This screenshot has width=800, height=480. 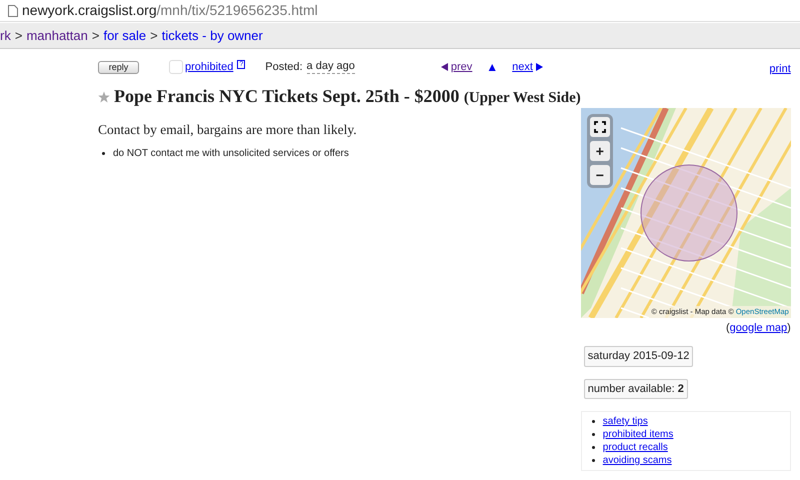 What do you see at coordinates (104, 96) in the screenshot?
I see `favorite-star-icon` at bounding box center [104, 96].